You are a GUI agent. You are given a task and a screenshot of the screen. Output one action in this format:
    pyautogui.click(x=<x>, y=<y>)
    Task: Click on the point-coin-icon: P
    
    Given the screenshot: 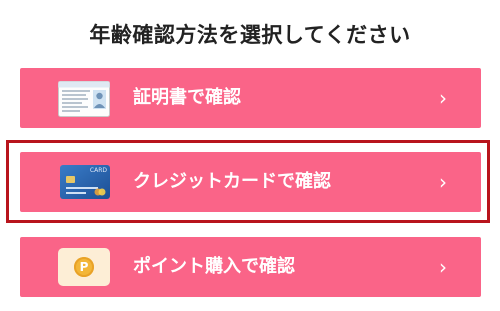 What is the action you would take?
    pyautogui.click(x=84, y=267)
    